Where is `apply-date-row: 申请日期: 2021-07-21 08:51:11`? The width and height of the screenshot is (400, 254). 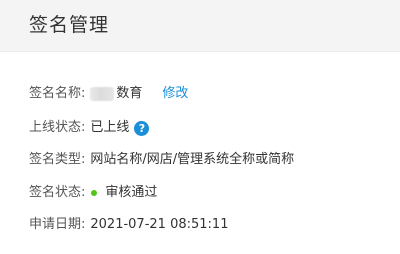
apply-date-row: 申请日期: 2021-07-21 08:51:11 is located at coordinates (128, 225).